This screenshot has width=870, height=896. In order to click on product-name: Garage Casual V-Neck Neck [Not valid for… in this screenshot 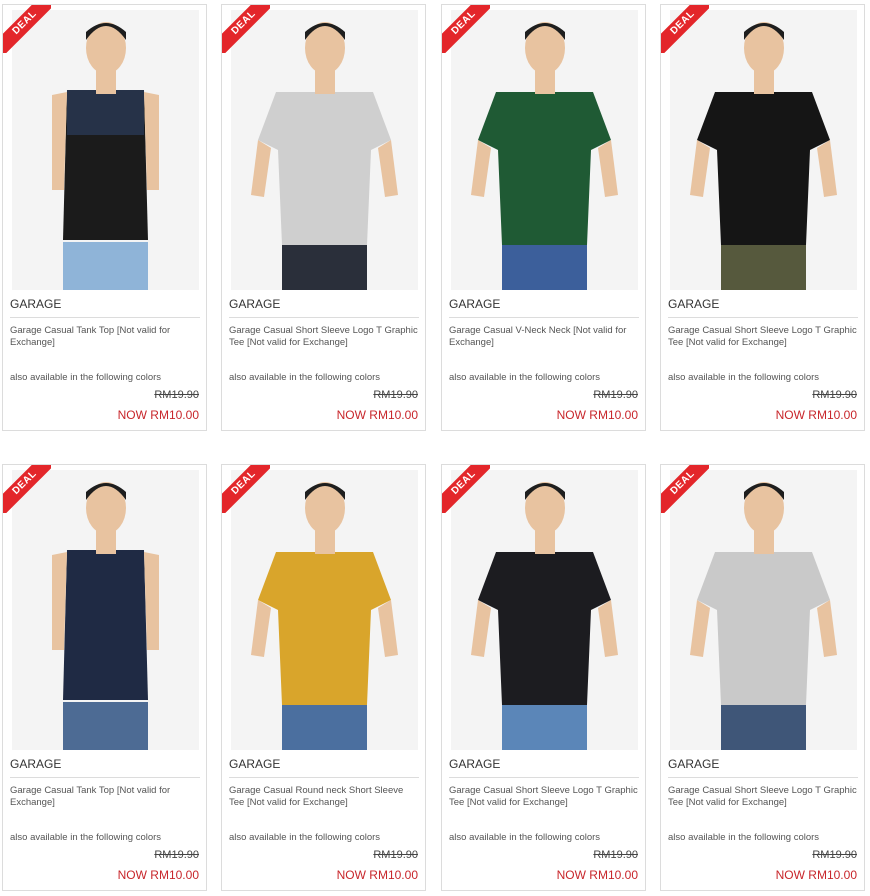, I will do `click(544, 337)`.